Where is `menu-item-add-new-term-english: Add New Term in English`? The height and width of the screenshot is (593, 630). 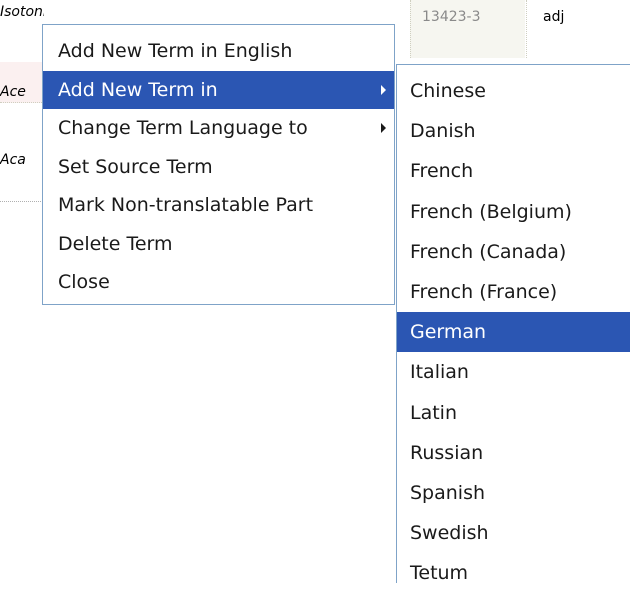
menu-item-add-new-term-english: Add New Term in English is located at coordinates (218, 51).